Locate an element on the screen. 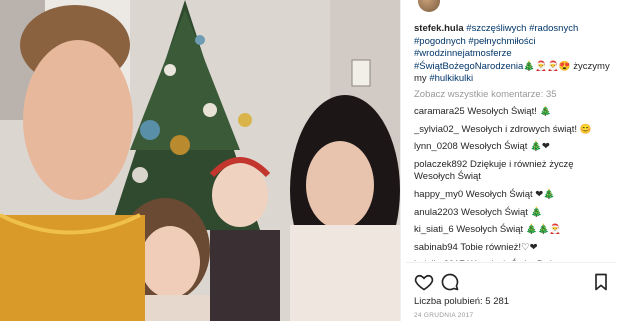 This screenshot has height=321, width=620. caption-author: stefek.hula is located at coordinates (439, 28).